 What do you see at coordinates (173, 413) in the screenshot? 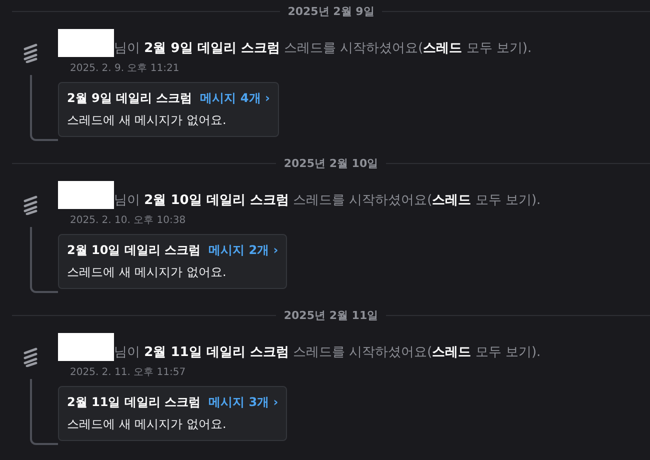
I see `thread-card: 2월 11일 데일리 스크럼 메시지 3개 › 스레드에 새 메시지가 없어요.` at bounding box center [173, 413].